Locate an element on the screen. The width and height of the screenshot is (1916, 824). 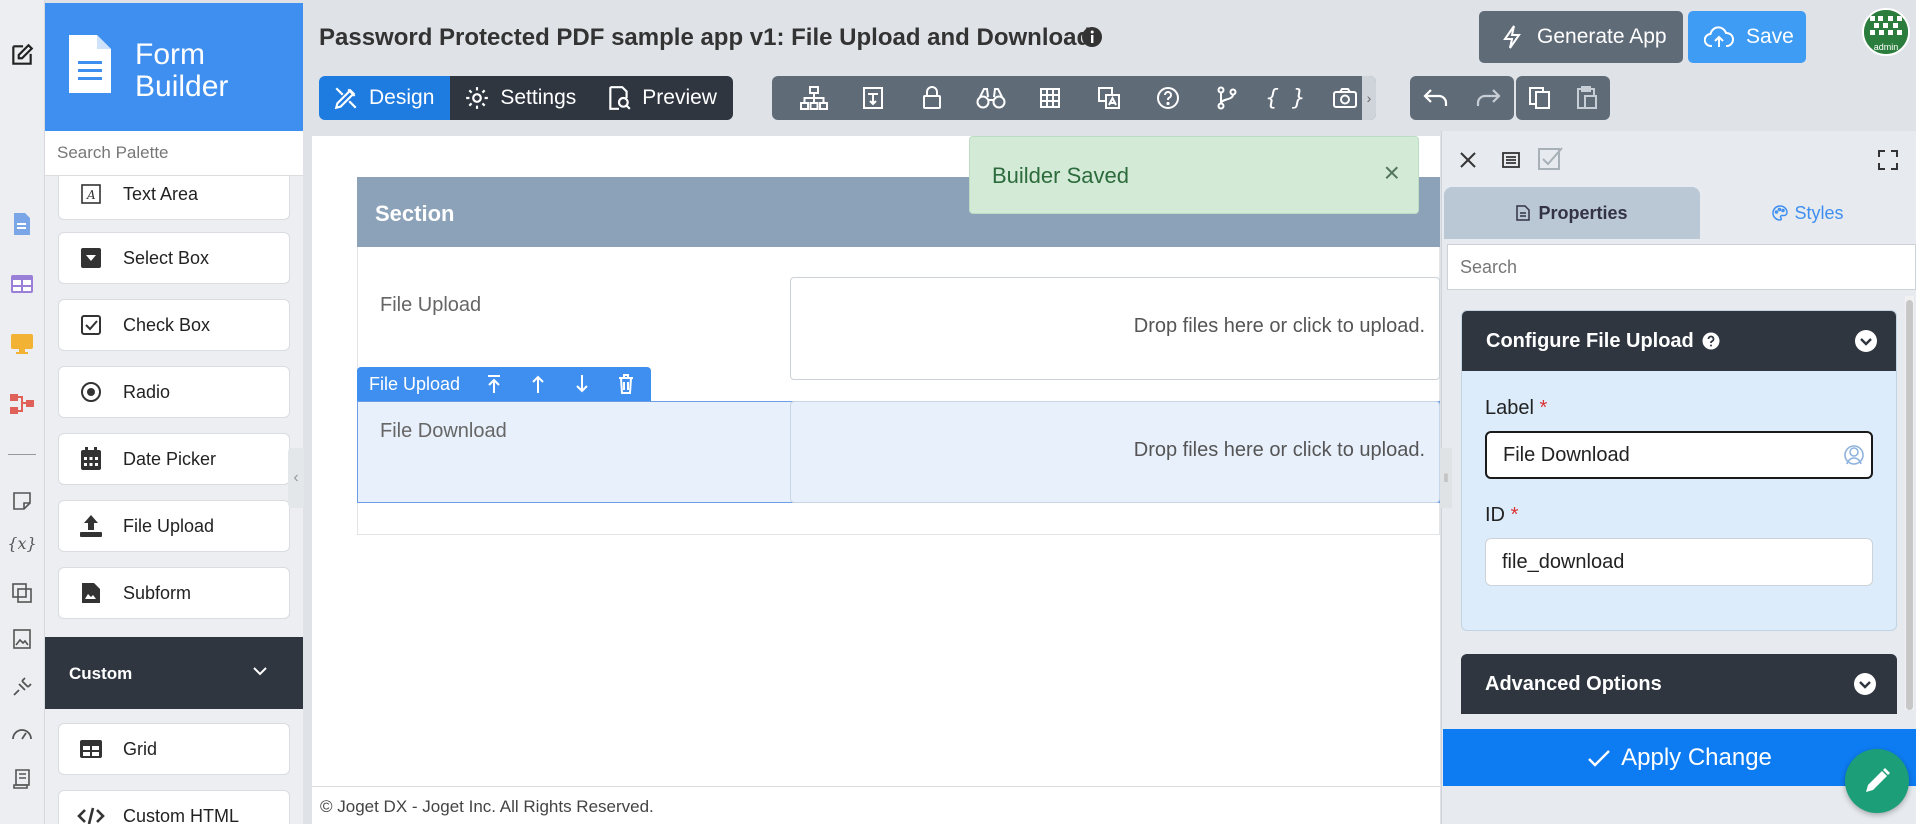
contact-icon is located at coordinates (1854, 455).